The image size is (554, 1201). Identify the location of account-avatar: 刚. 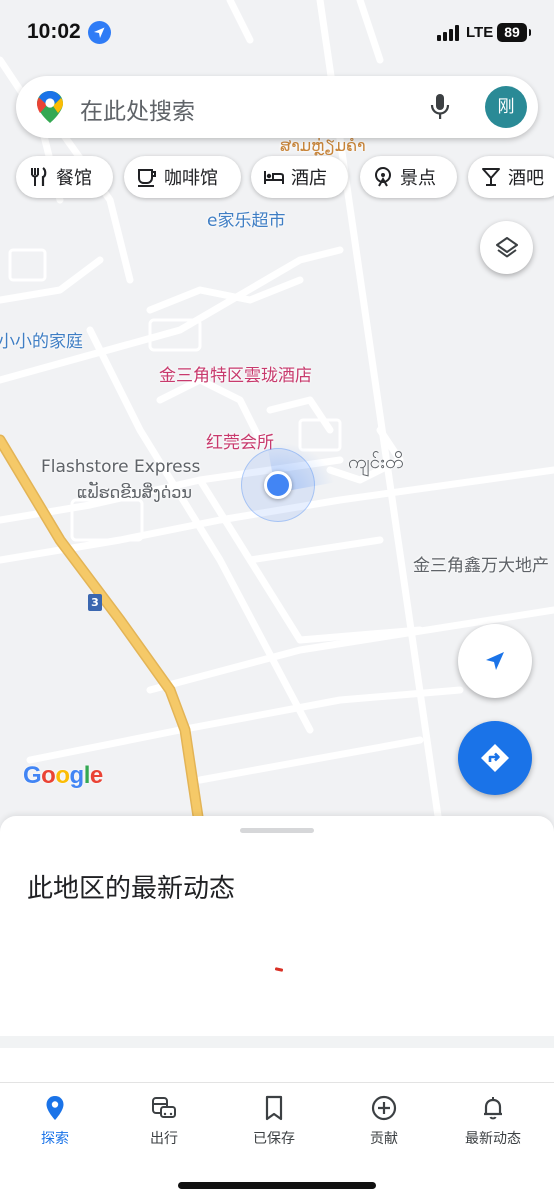
(506, 107).